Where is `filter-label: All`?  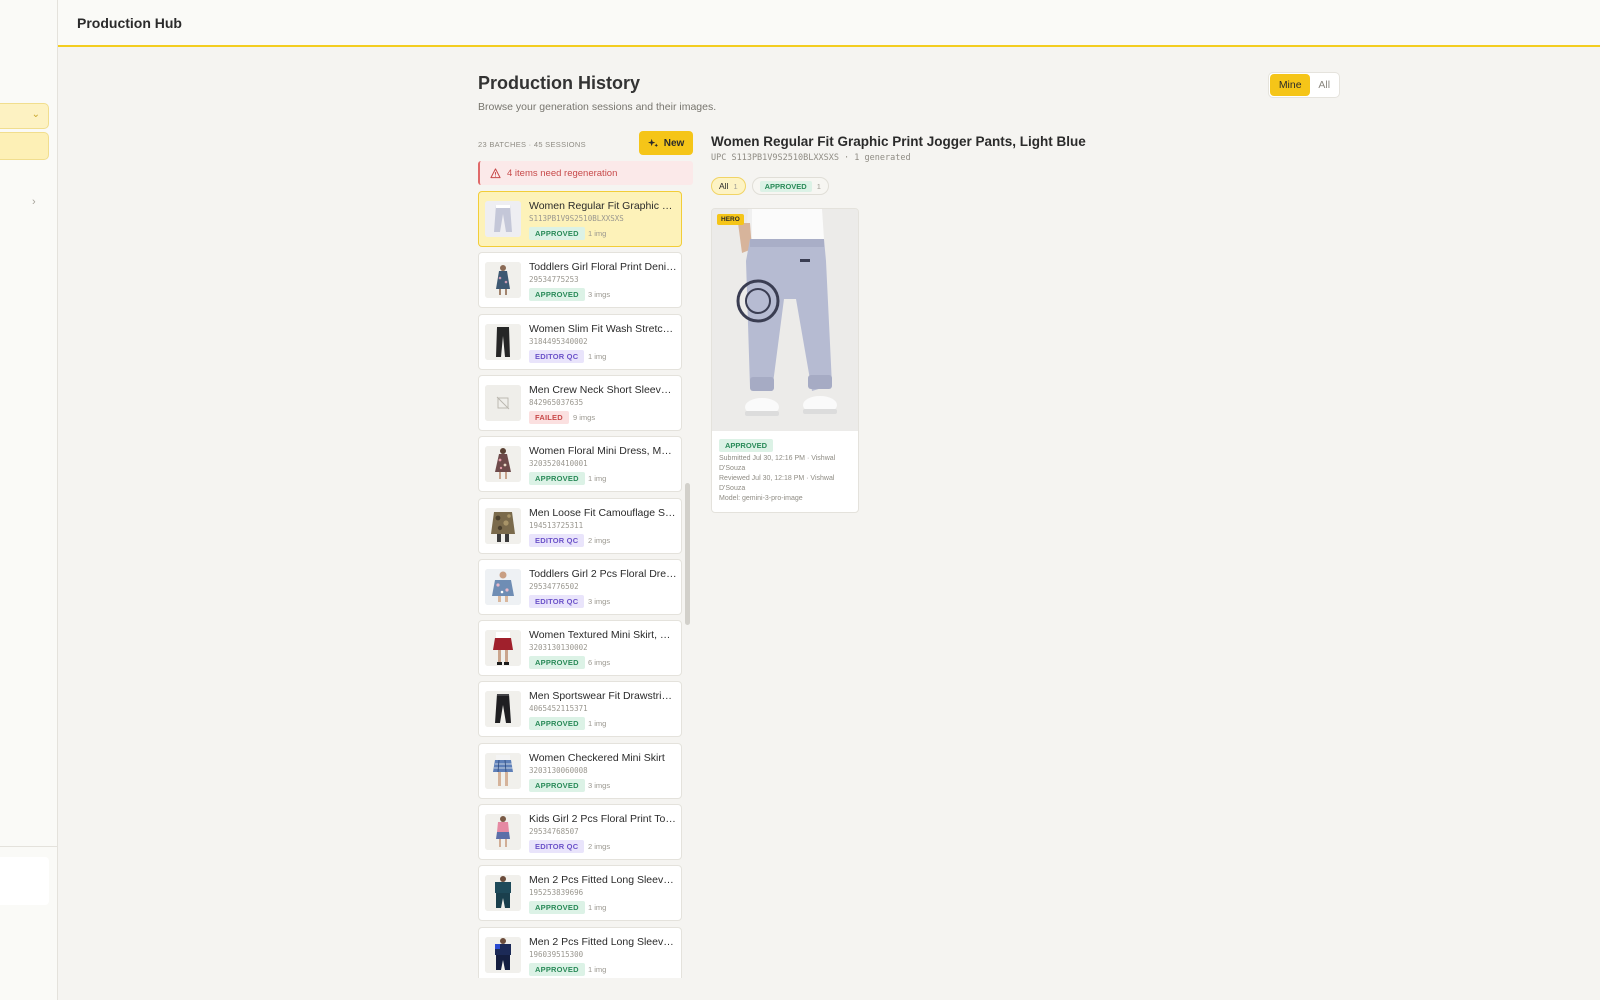 filter-label: All is located at coordinates (724, 186).